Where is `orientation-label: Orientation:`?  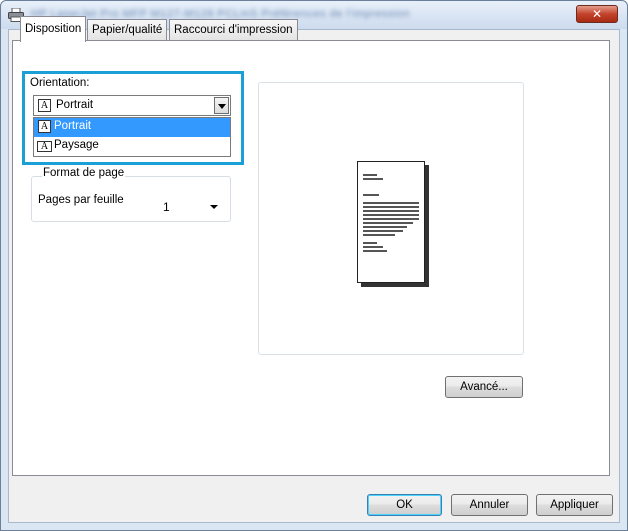 orientation-label: Orientation: is located at coordinates (60, 83).